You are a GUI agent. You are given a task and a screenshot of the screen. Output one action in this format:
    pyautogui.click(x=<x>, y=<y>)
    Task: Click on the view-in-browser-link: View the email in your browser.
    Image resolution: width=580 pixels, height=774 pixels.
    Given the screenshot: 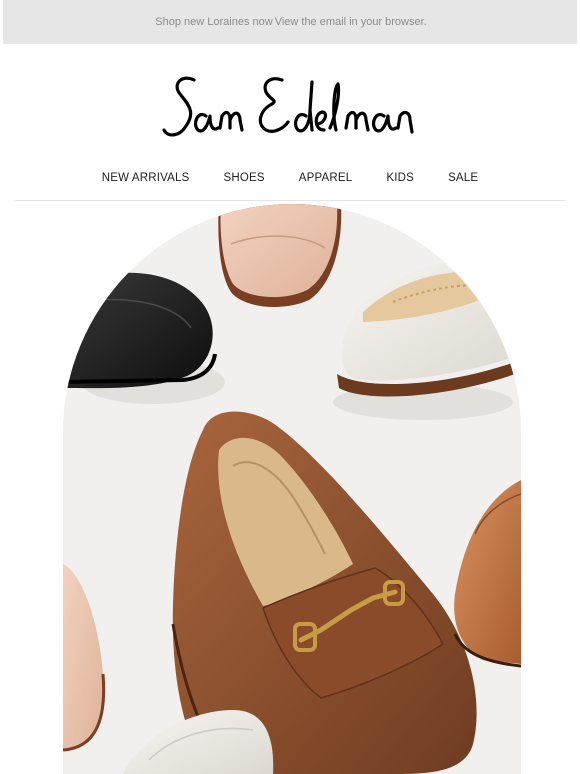 What is the action you would take?
    pyautogui.click(x=351, y=22)
    